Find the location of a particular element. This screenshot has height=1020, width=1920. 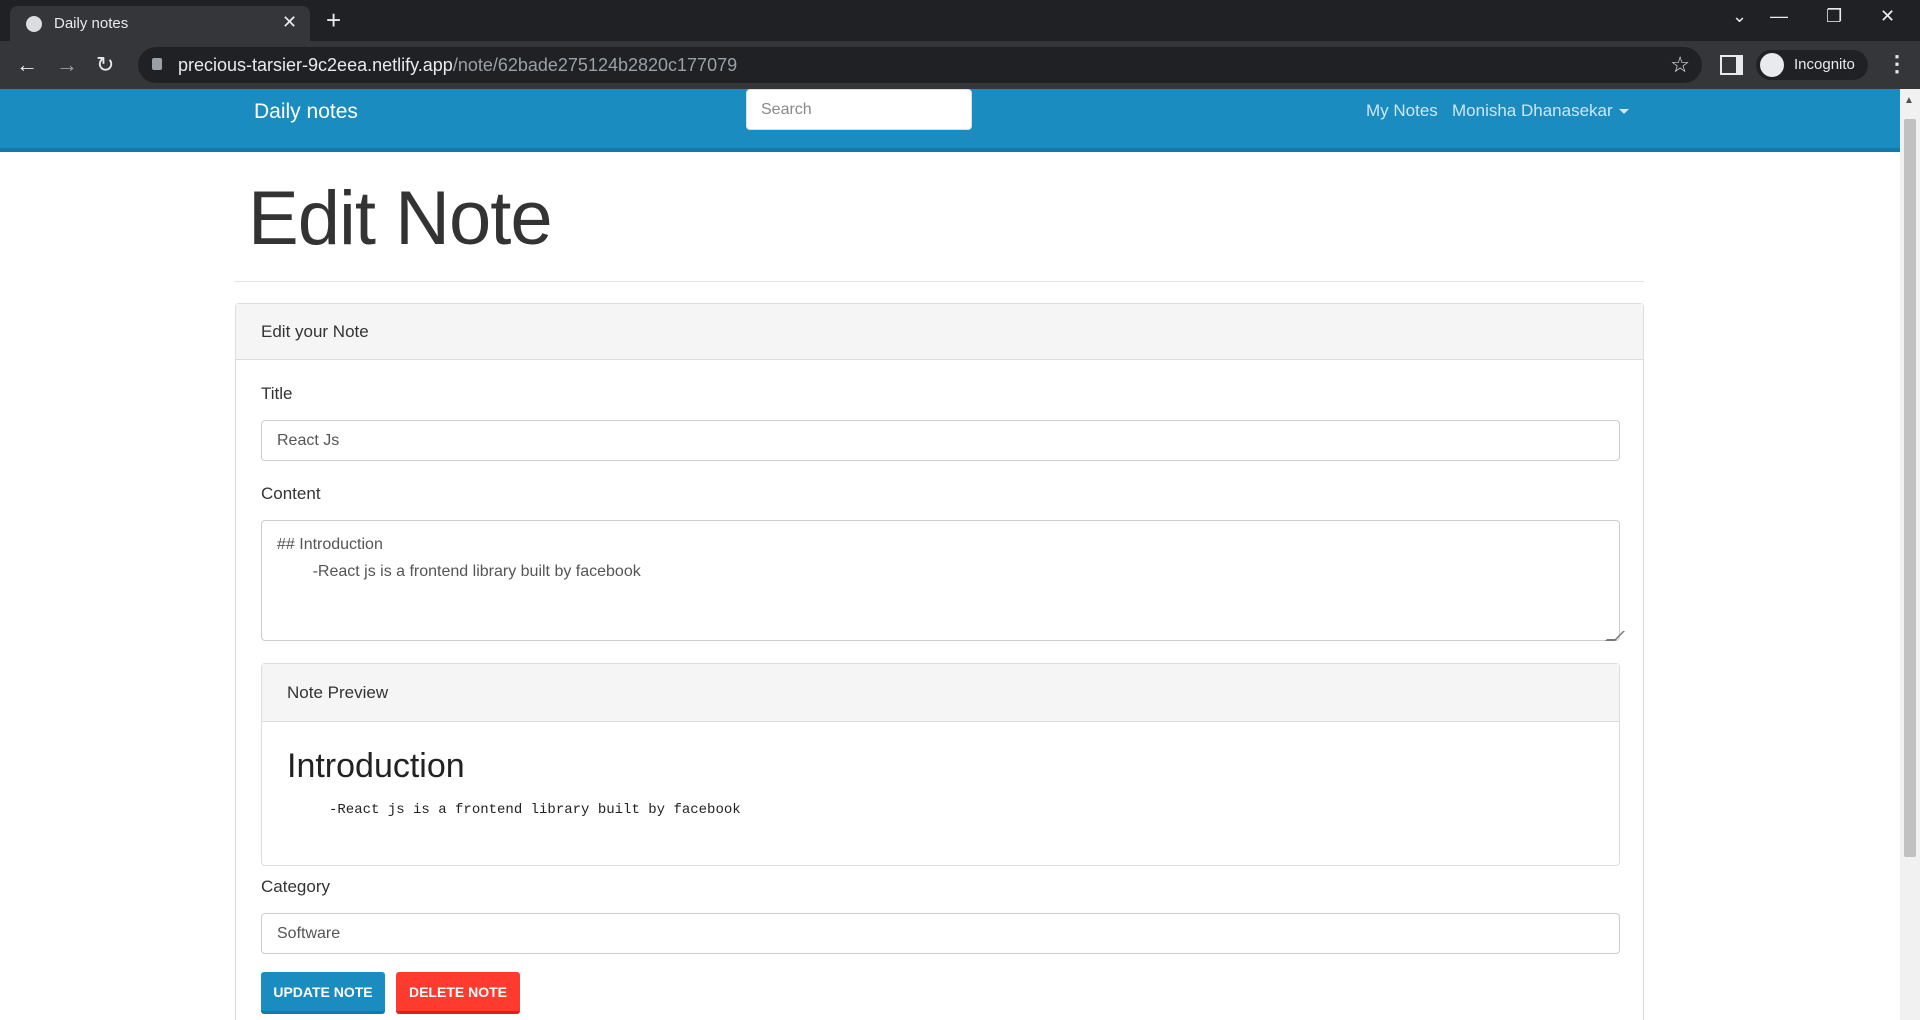

new-tab-icon: + is located at coordinates (333, 20).